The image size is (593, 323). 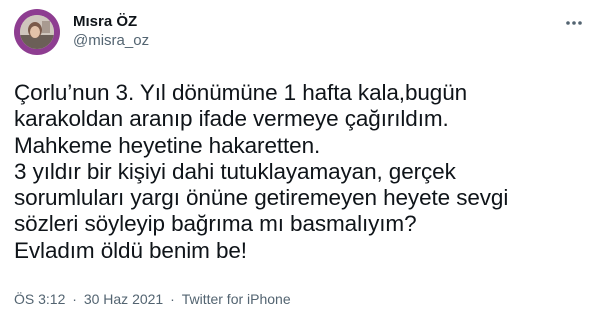 I want to click on display-name: Mısra ÖZ, so click(x=111, y=22).